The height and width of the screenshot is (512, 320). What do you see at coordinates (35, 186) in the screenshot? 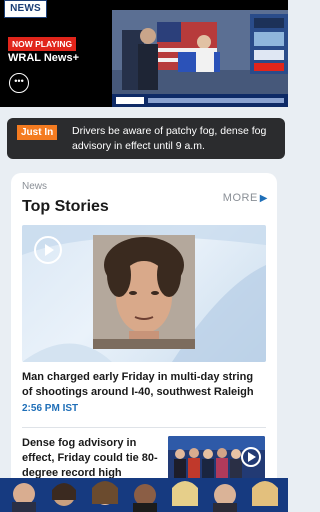
I see `section-kicker: News` at bounding box center [35, 186].